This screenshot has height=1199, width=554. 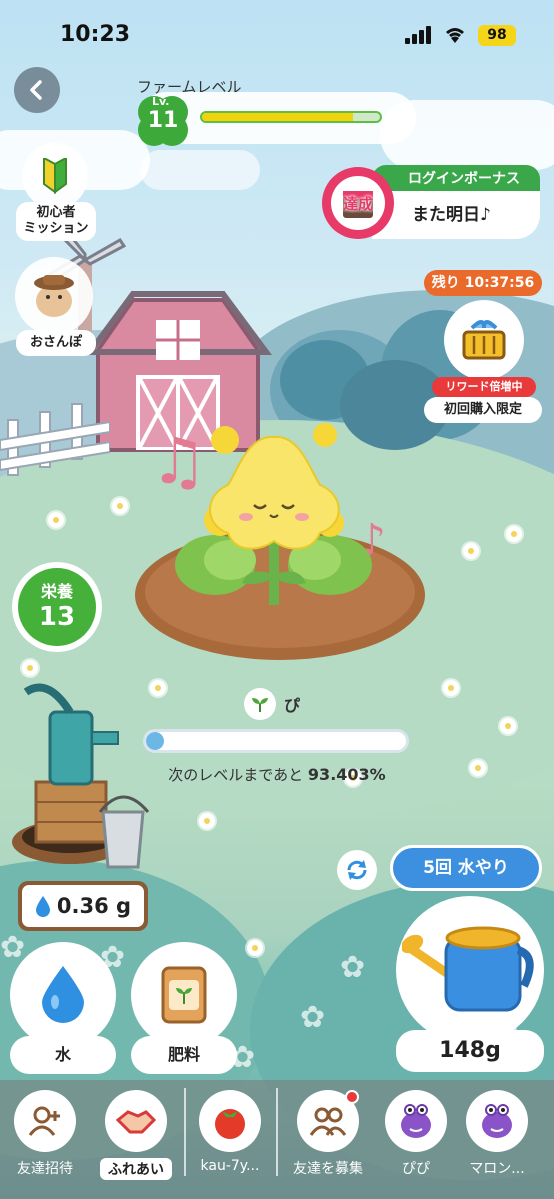 I want to click on login-bonus-title: ログインボーナス, so click(x=456, y=179).